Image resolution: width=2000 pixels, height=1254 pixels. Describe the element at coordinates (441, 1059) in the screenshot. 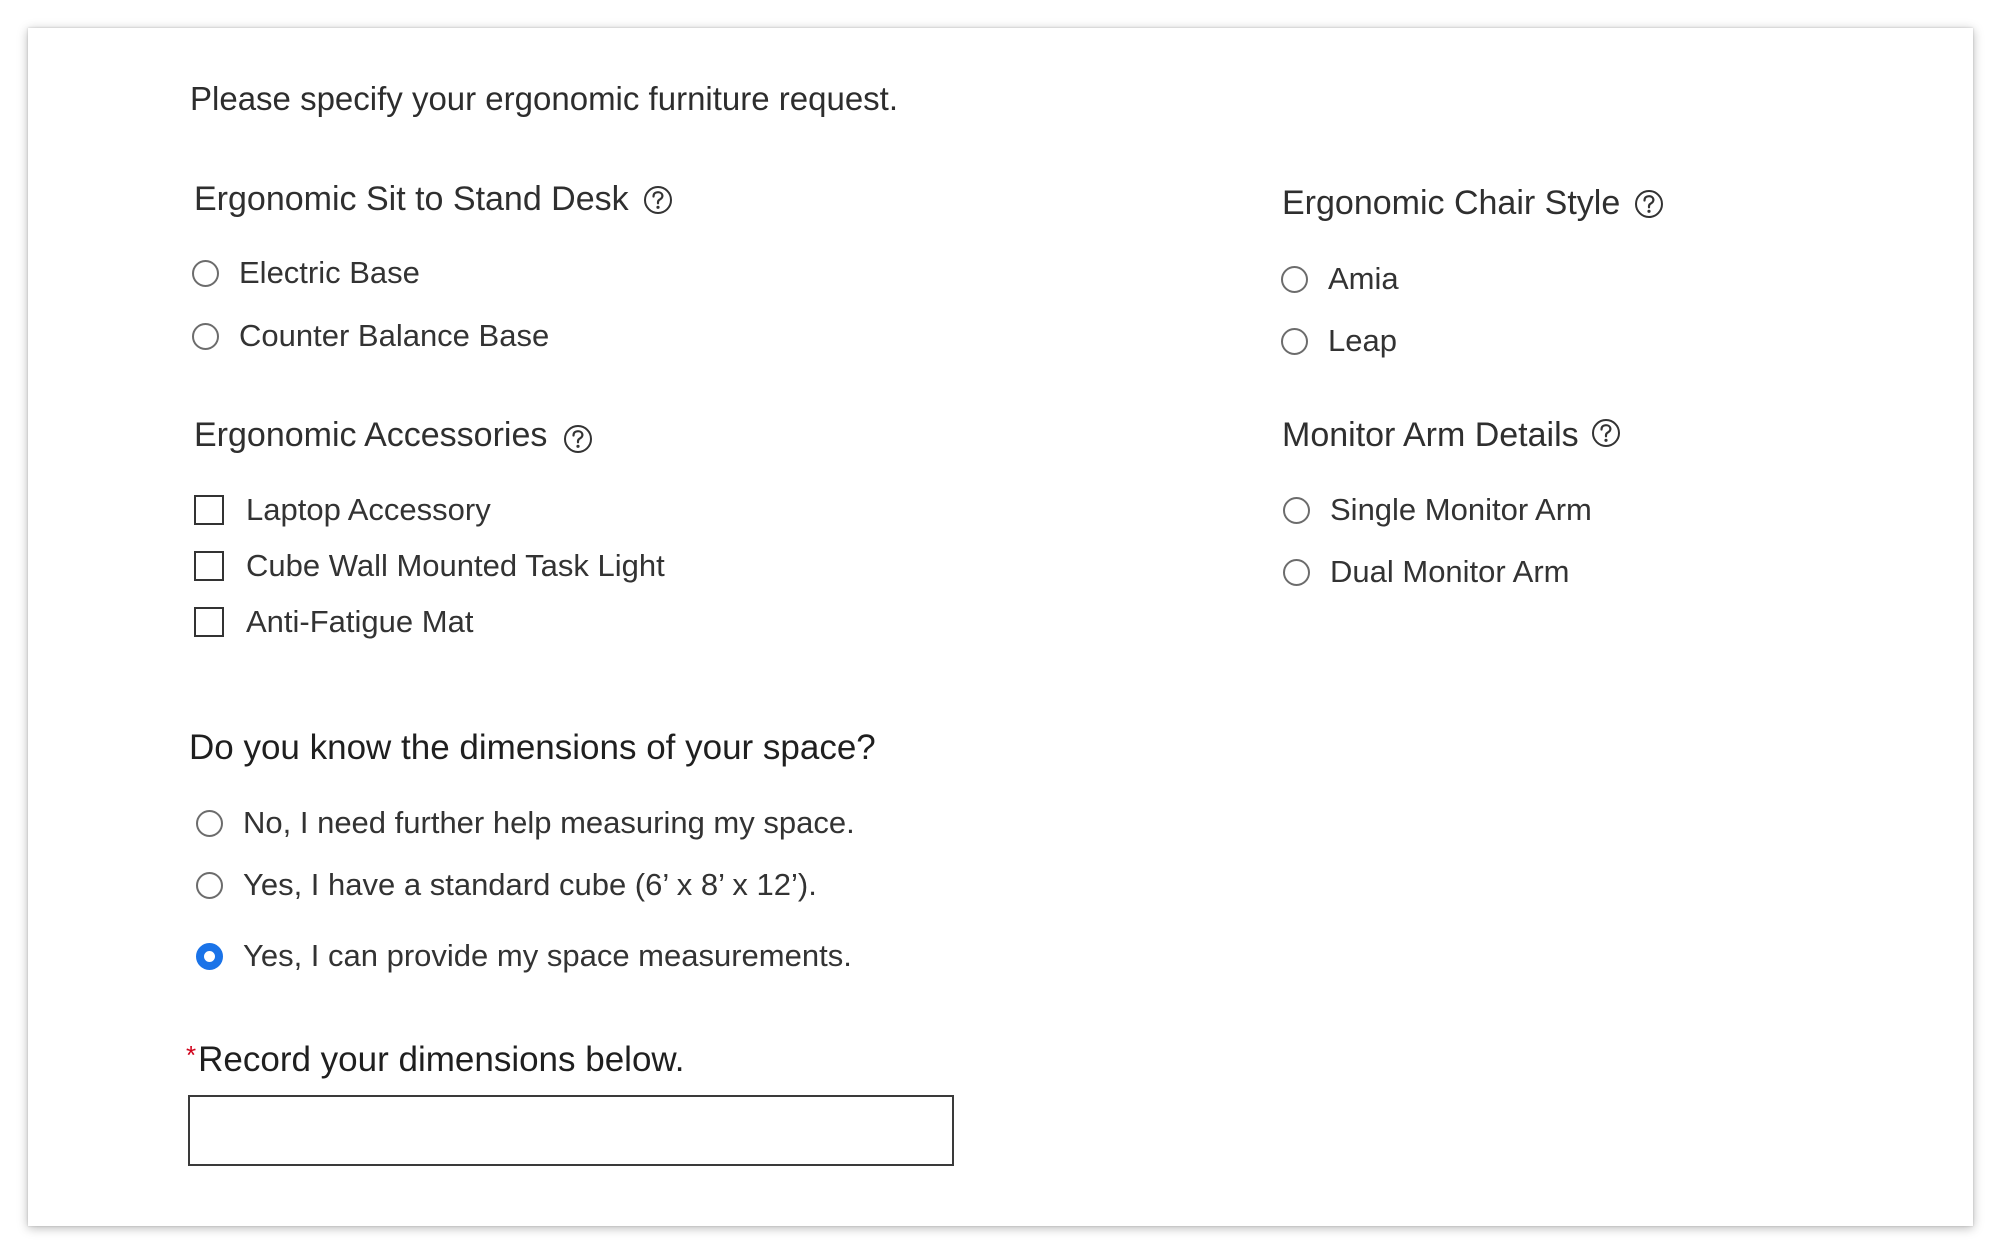

I see `record-label-text: Record your dimensions below.` at that location.